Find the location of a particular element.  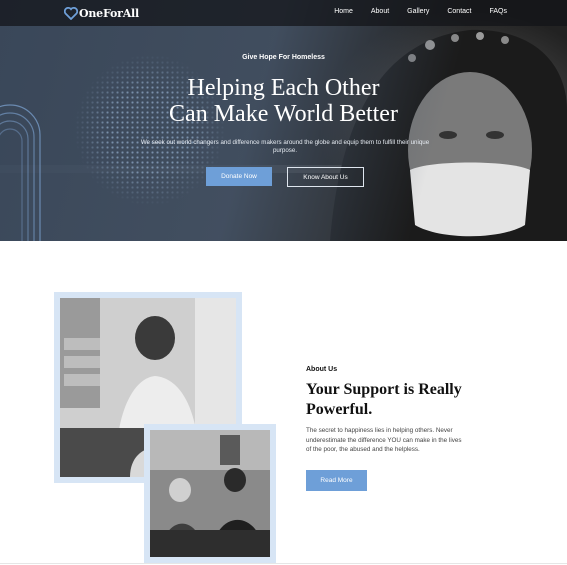

nav-link-gallery: Gallery is located at coordinates (418, 11).